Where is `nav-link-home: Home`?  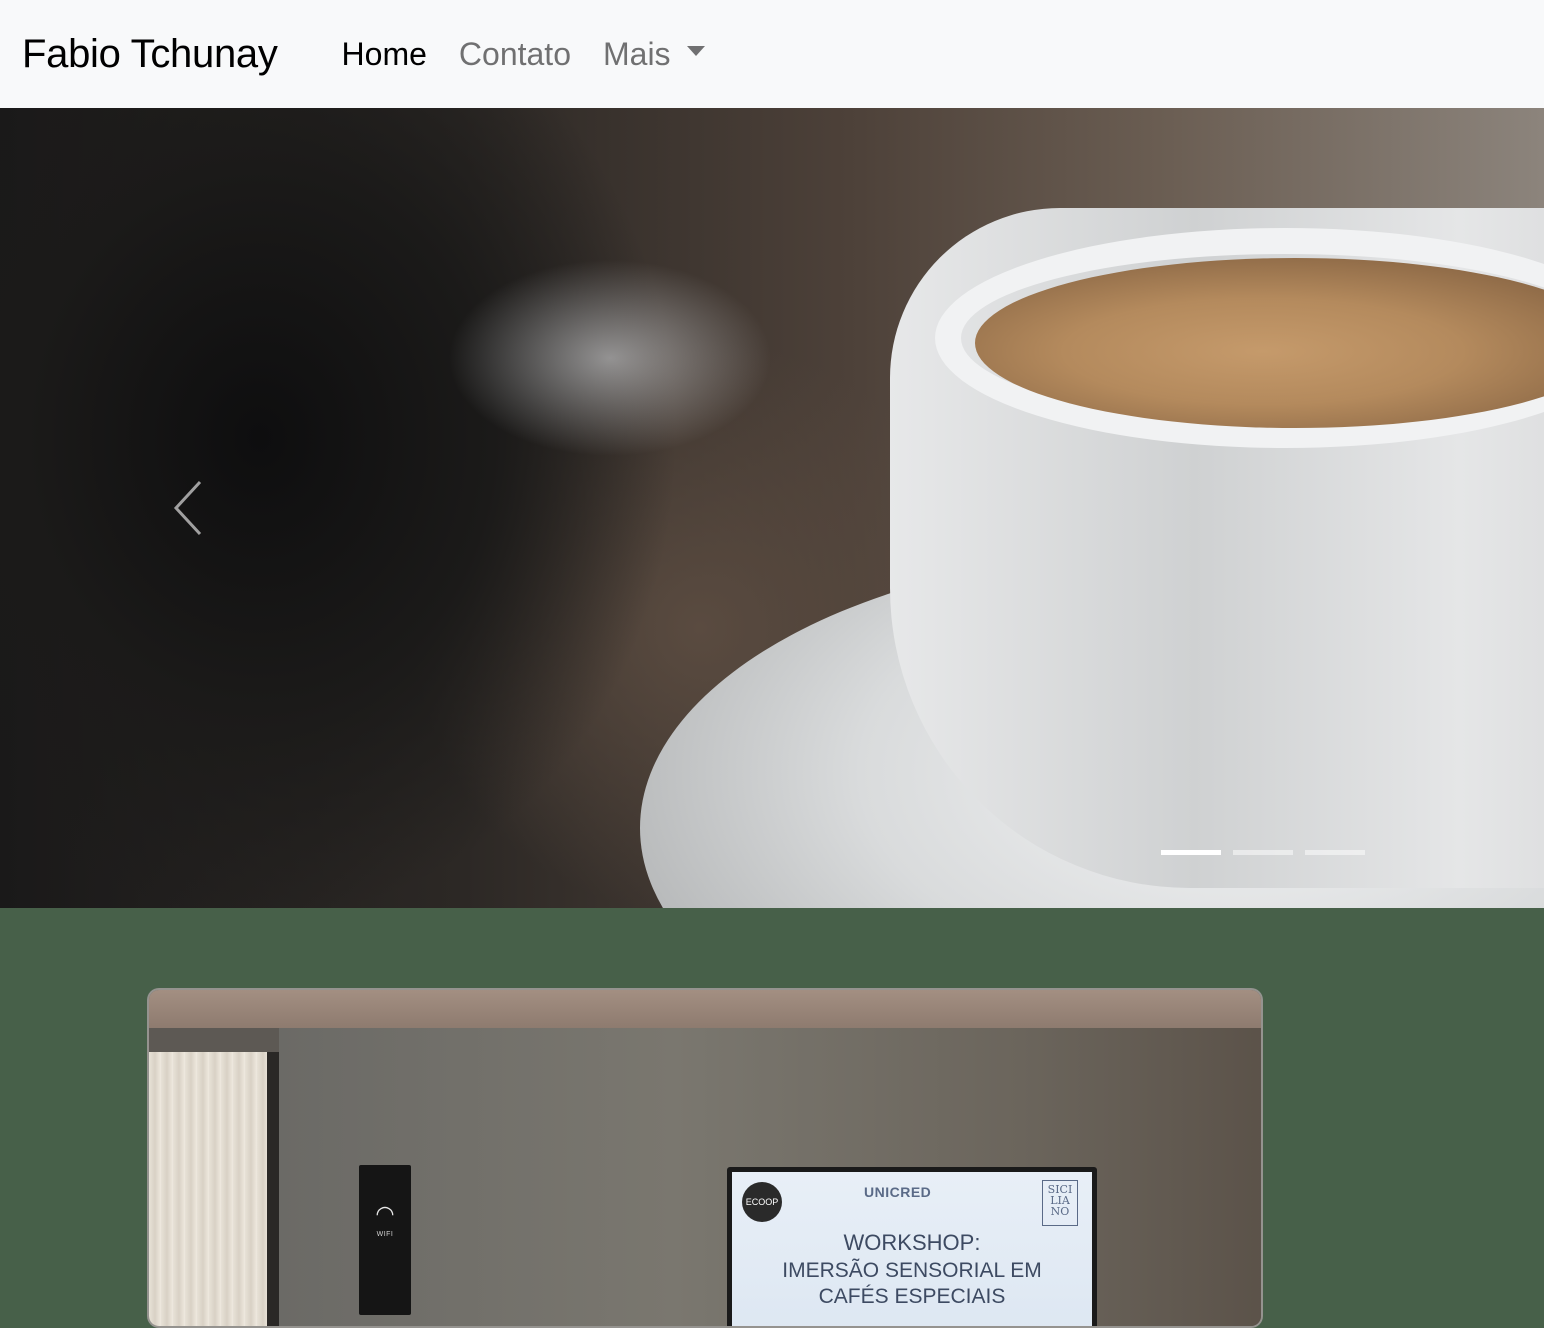 nav-link-home: Home is located at coordinates (384, 54).